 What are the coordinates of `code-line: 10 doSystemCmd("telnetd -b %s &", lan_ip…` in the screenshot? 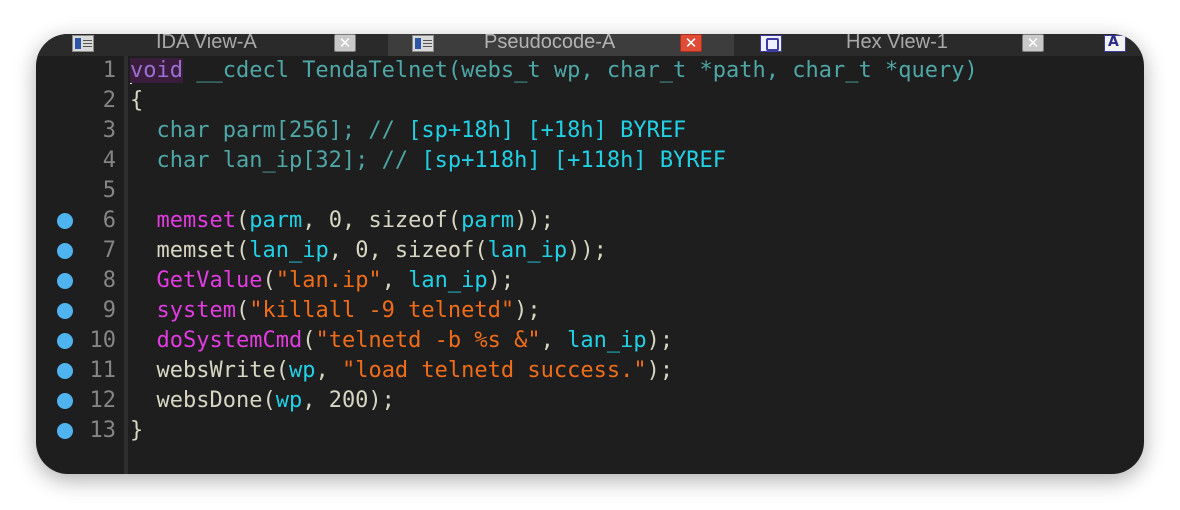 It's located at (590, 341).